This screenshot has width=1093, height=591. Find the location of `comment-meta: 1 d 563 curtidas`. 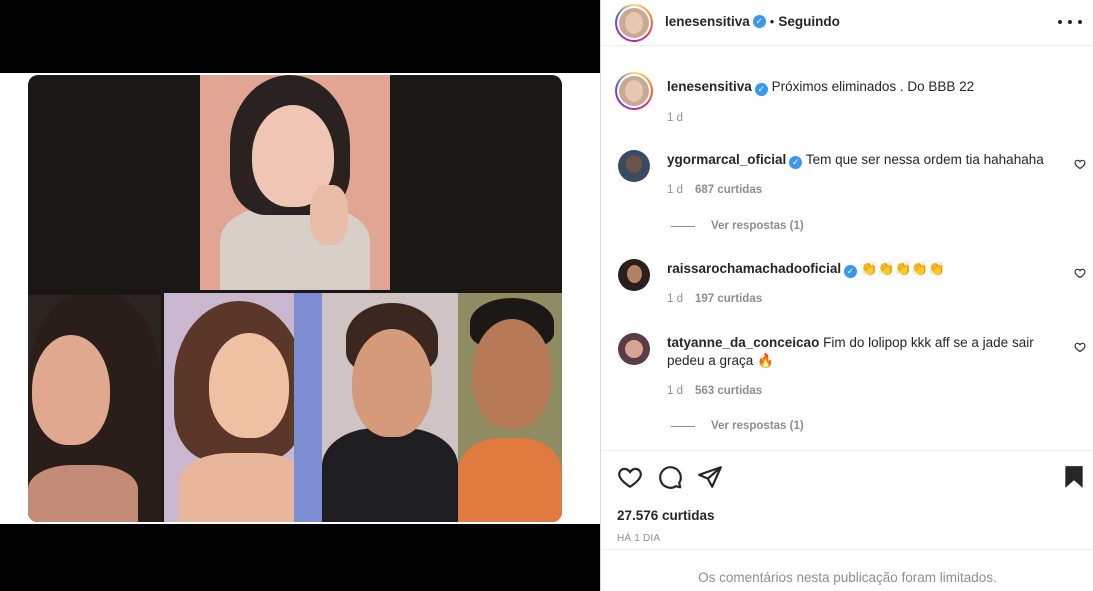

comment-meta: 1 d 563 curtidas is located at coordinates (714, 391).